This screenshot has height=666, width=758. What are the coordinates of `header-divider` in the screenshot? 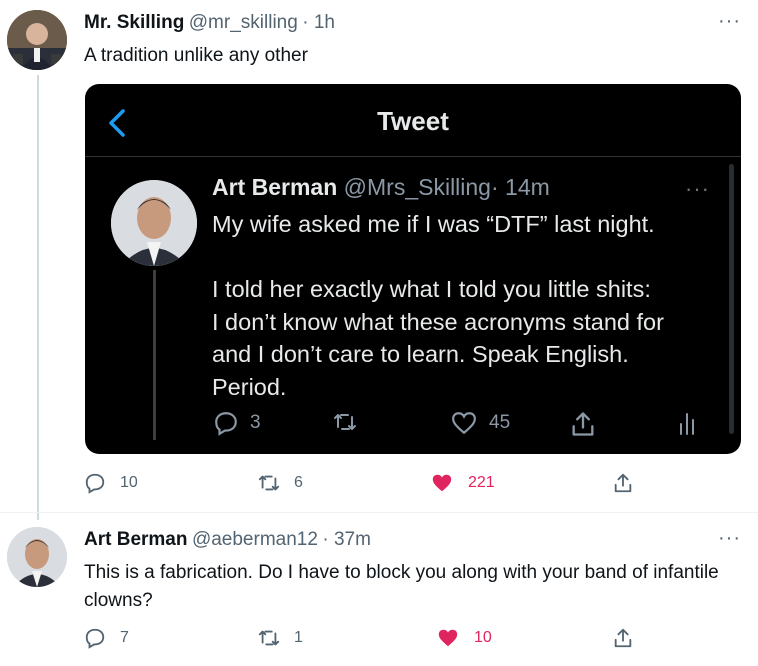 It's located at (413, 156).